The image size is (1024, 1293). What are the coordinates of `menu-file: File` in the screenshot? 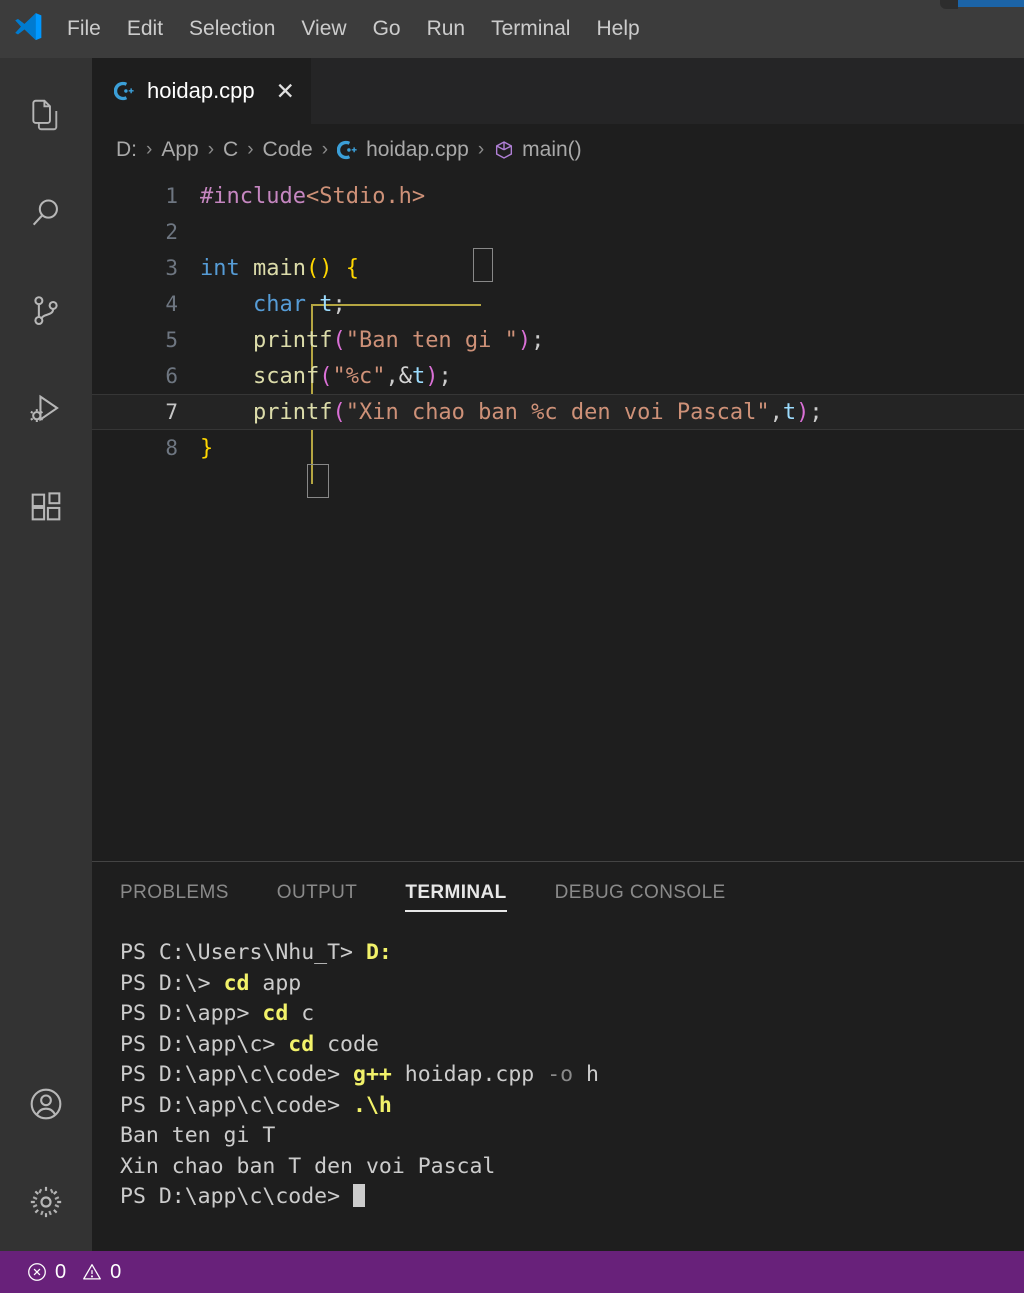 It's located at (84, 28).